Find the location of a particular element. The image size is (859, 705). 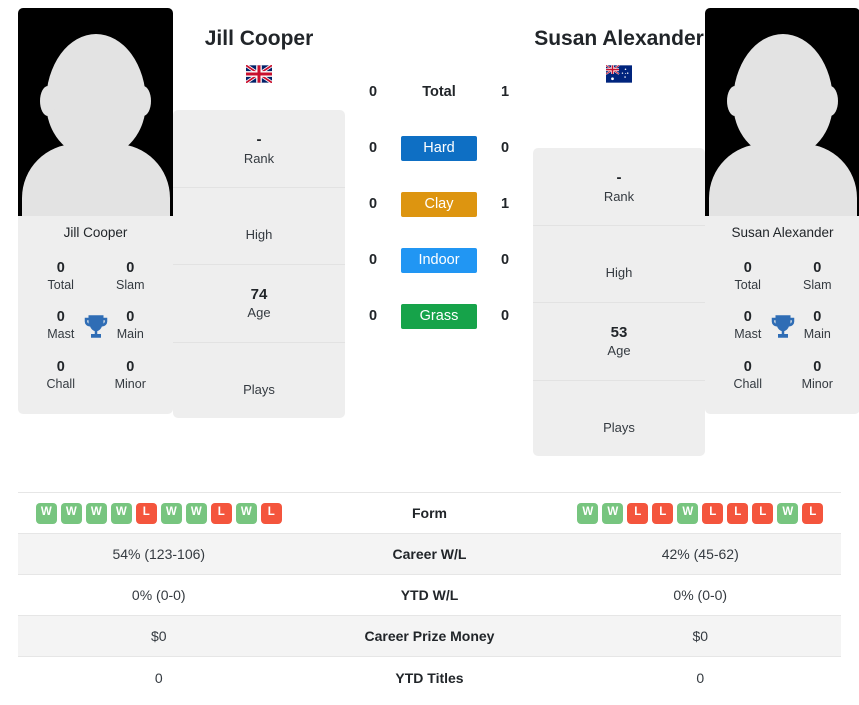

surface-badge-clay: Clay is located at coordinates (439, 204).